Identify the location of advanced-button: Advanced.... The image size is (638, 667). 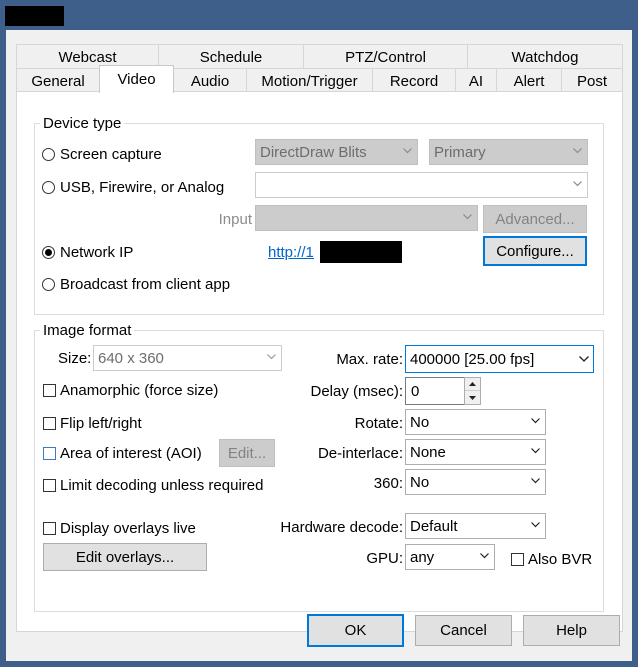
(535, 219).